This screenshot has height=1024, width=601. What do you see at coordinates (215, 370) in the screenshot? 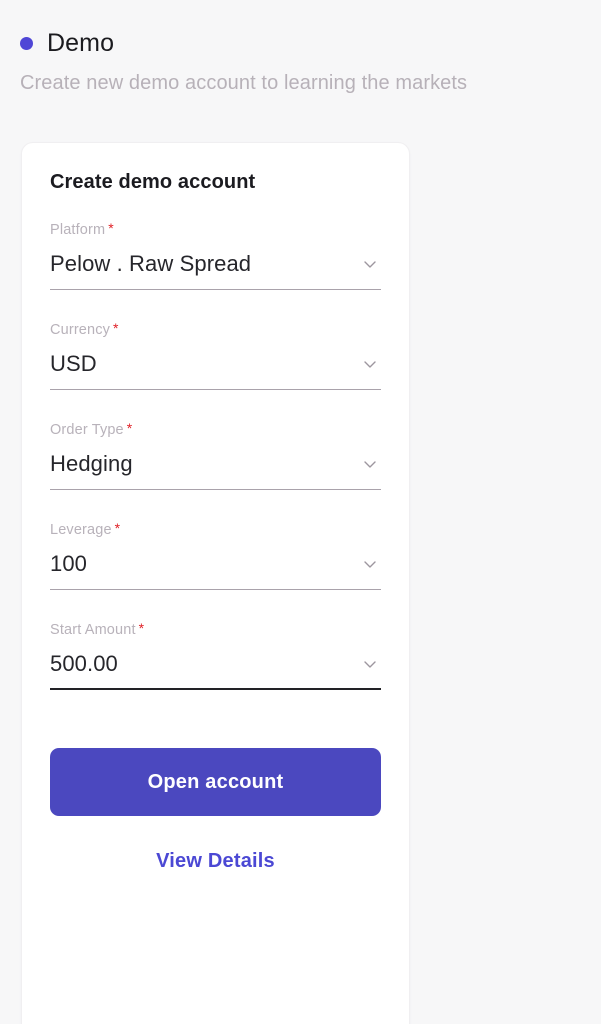
I see `select-currency: USD` at bounding box center [215, 370].